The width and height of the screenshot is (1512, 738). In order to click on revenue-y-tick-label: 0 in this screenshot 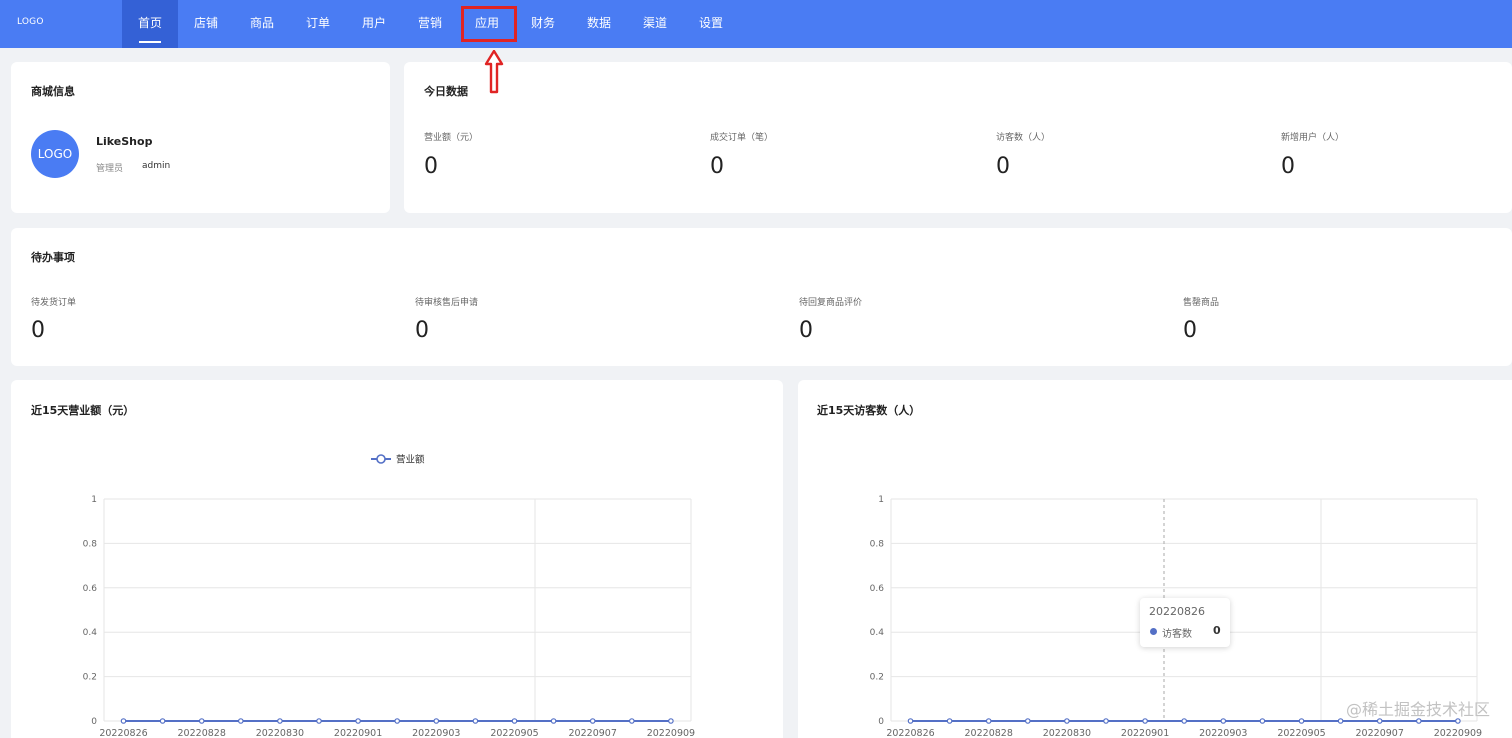, I will do `click(94, 722)`.